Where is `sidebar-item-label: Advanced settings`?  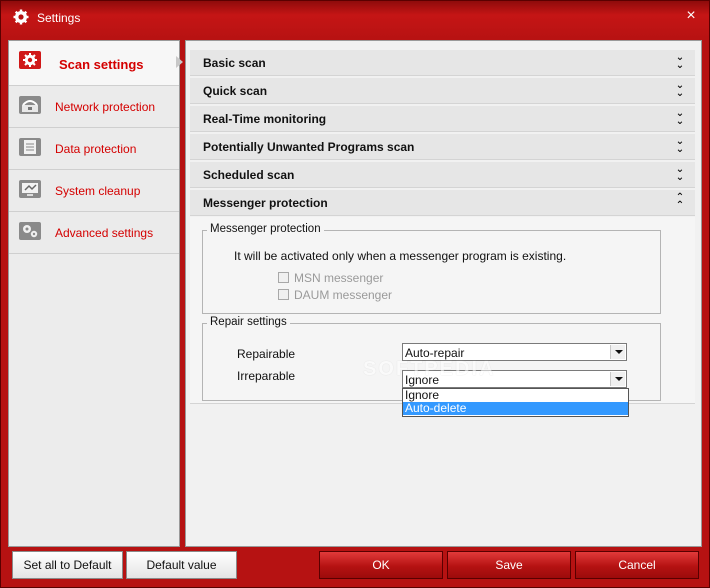 sidebar-item-label: Advanced settings is located at coordinates (104, 233).